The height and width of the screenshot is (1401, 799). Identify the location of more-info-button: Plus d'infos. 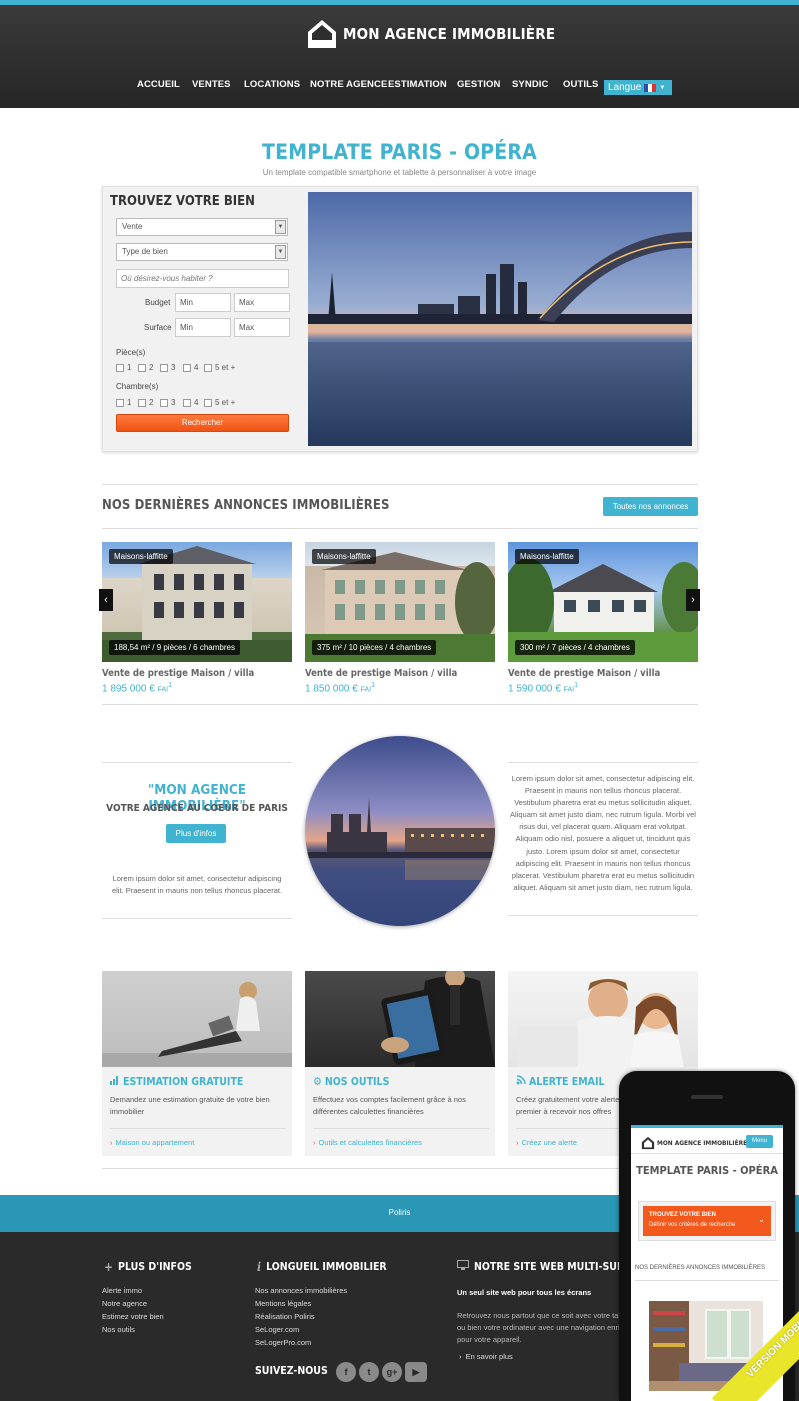
(196, 833).